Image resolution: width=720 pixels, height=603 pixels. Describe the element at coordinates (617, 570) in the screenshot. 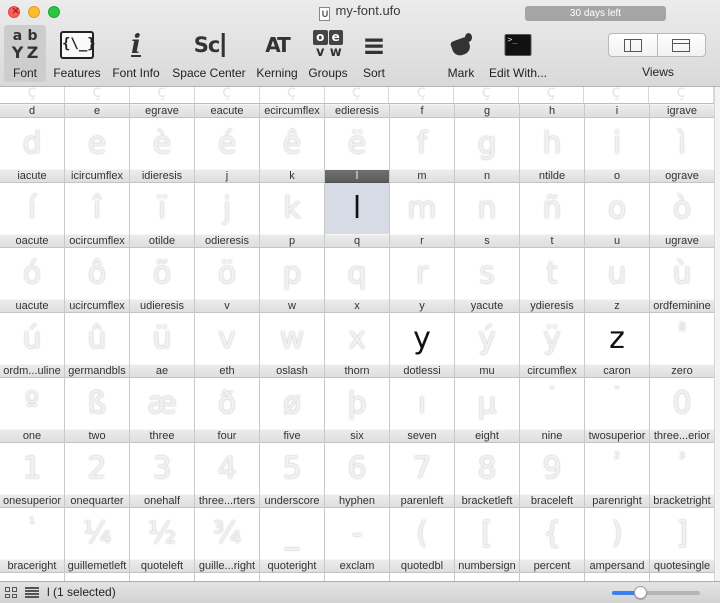

I see `glyph-cell: ampersand&` at that location.